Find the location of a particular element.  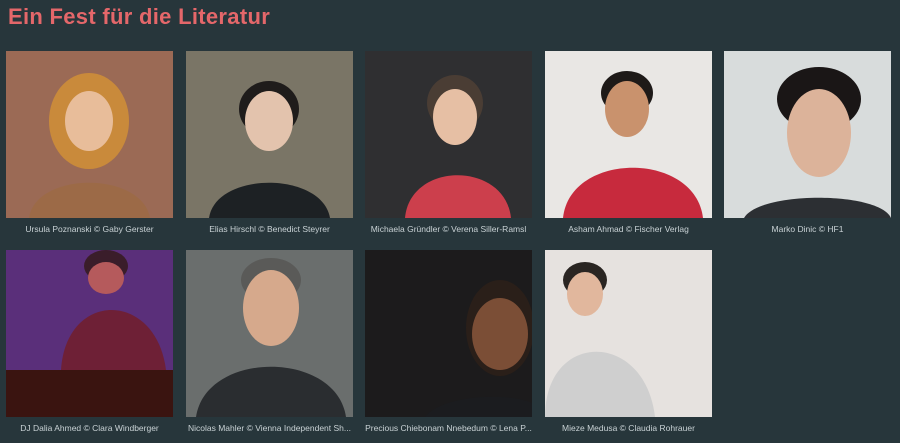

author-card: Asham Ahmad © Fischer Verlag is located at coordinates (628, 142).